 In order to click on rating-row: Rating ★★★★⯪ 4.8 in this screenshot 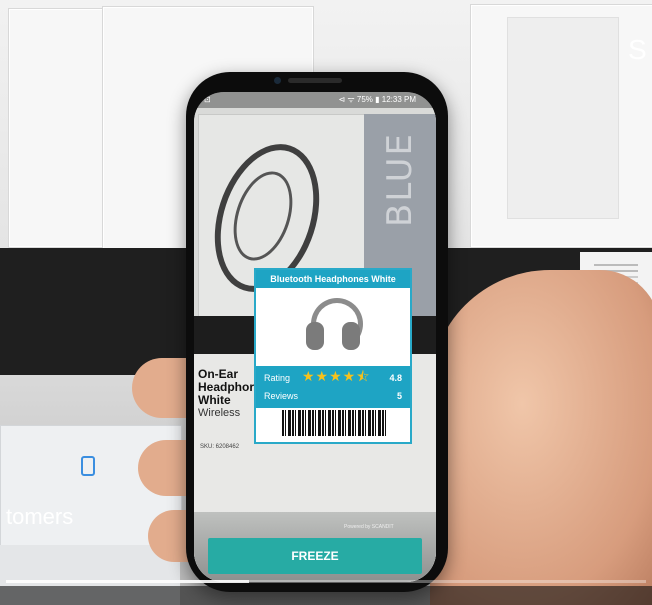, I will do `click(333, 377)`.